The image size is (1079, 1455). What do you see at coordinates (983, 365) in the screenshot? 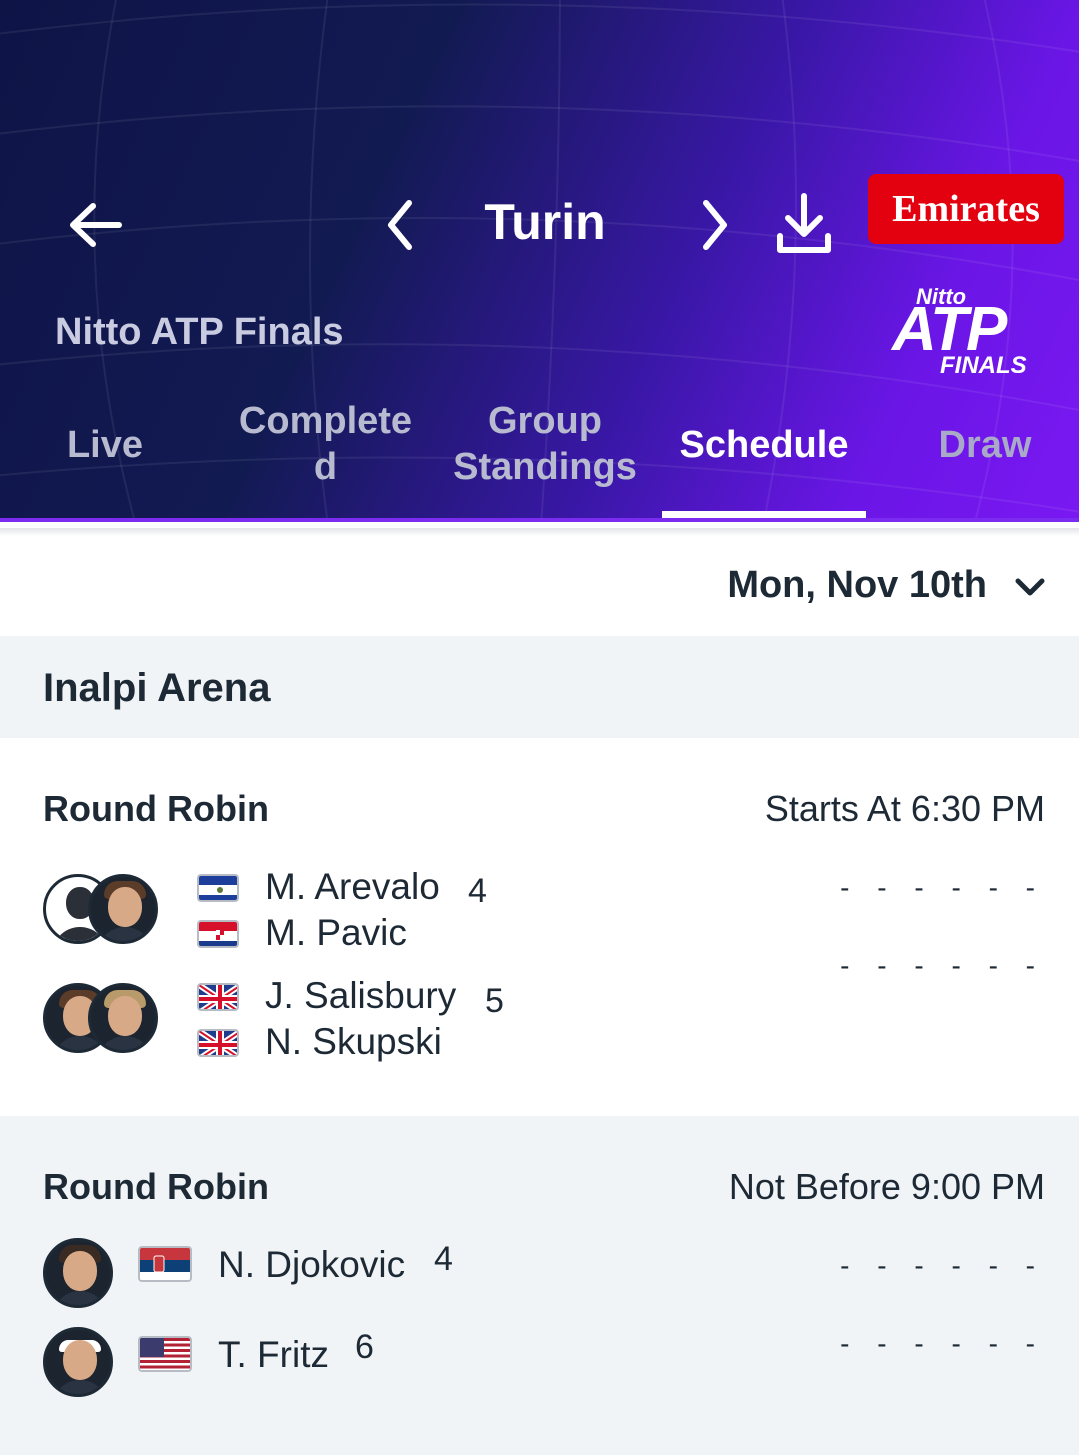
I see `logo-text-finals: FINALS` at bounding box center [983, 365].